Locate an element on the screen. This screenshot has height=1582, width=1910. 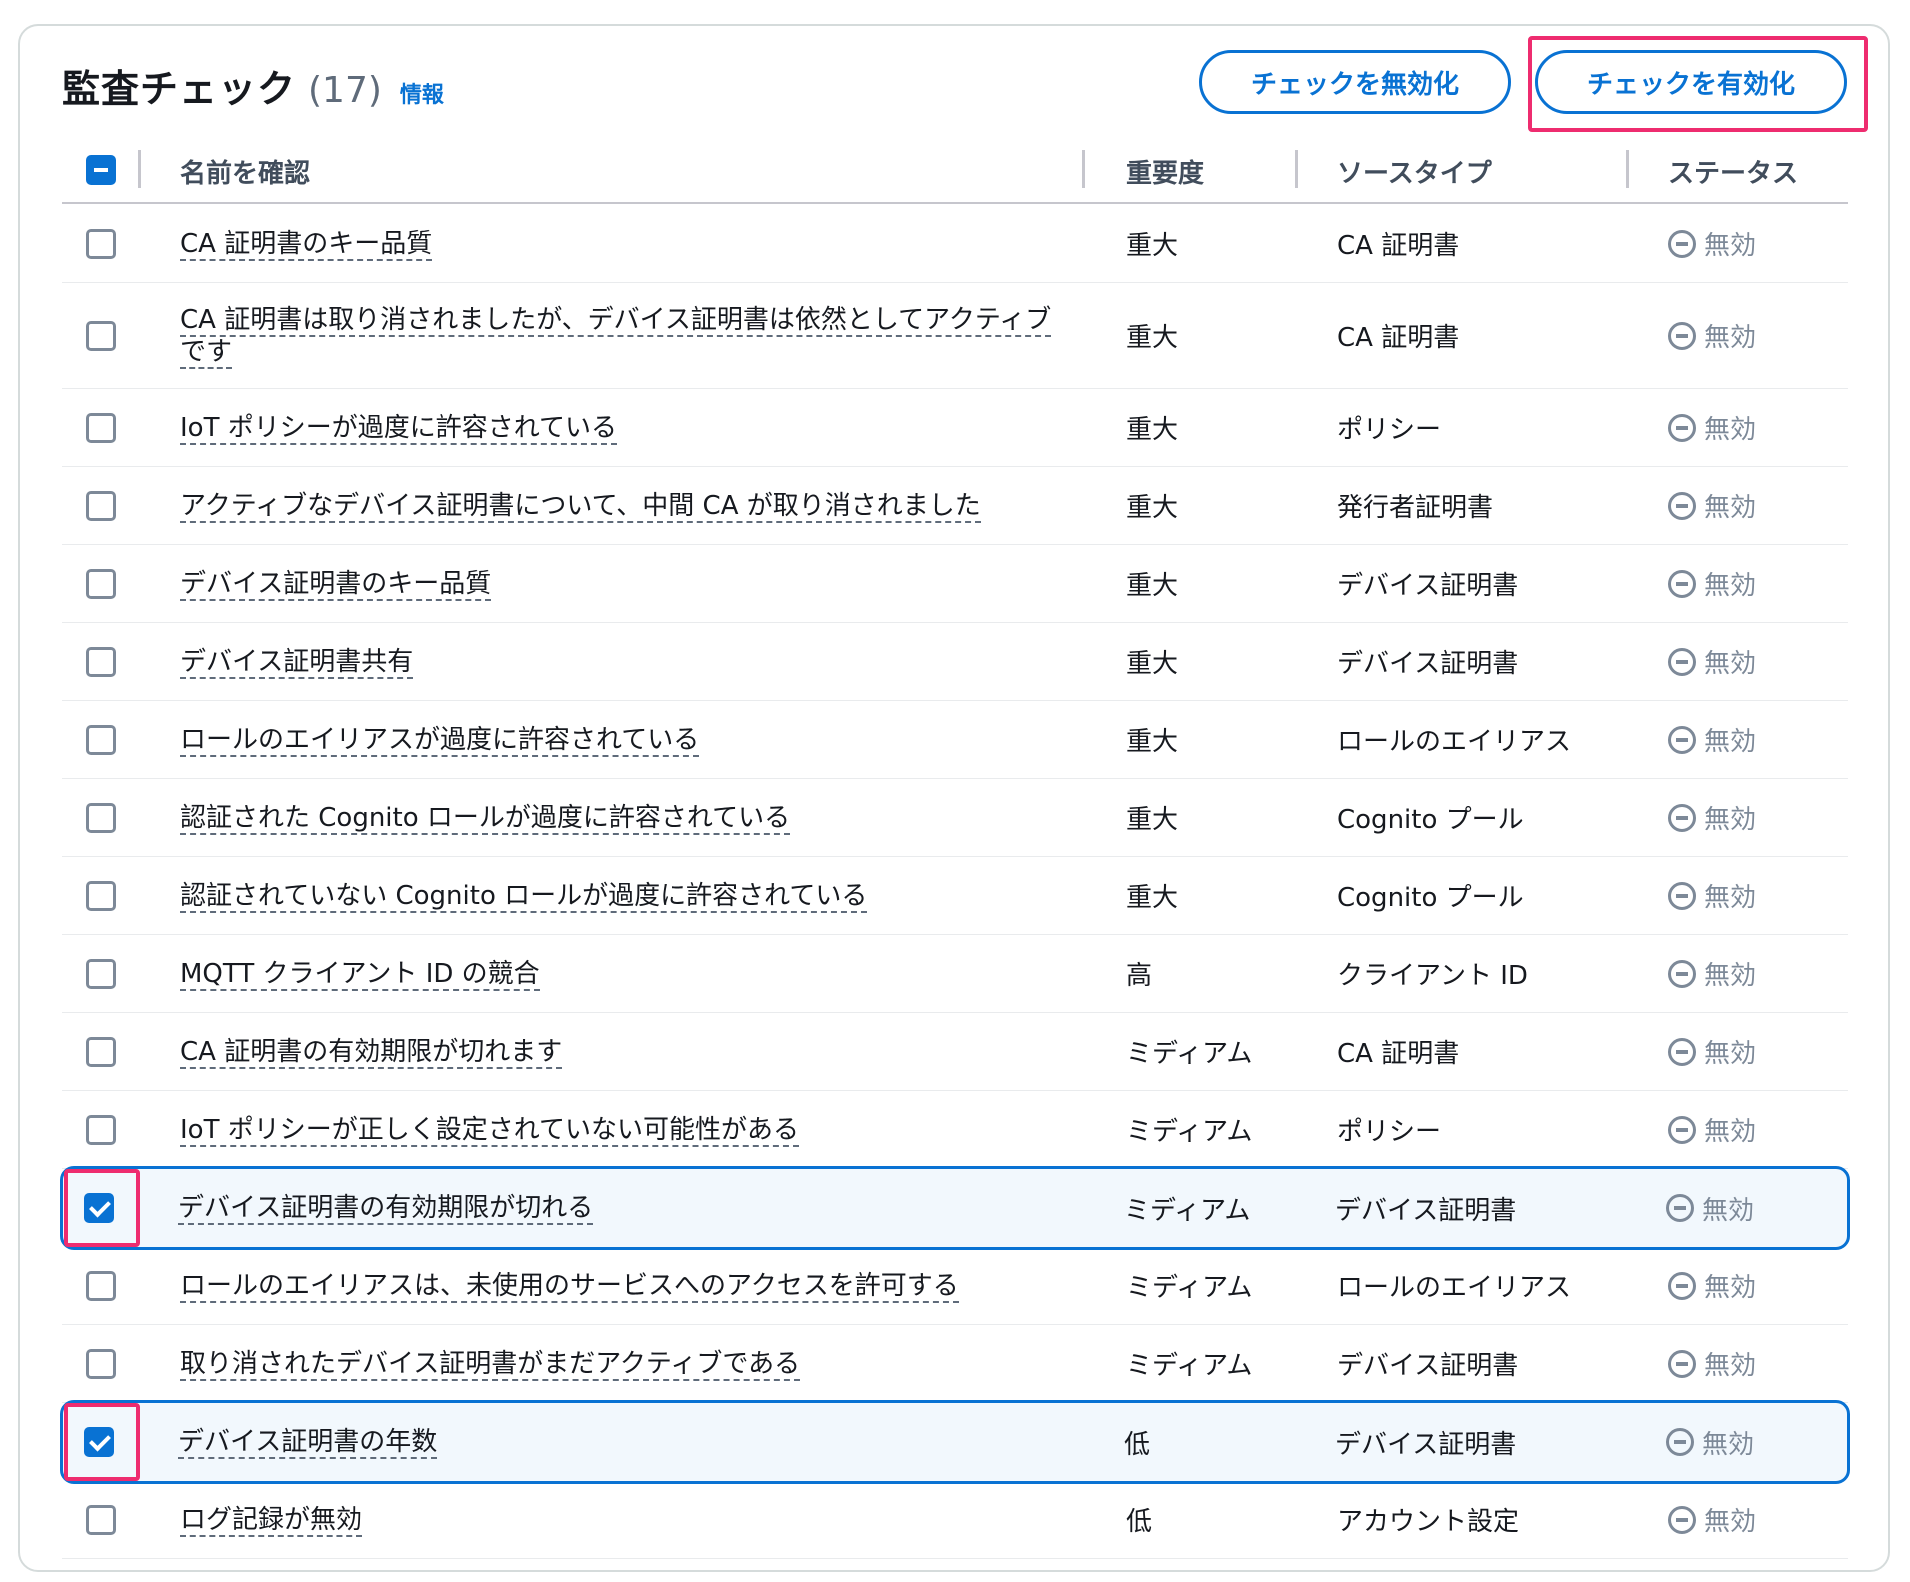
table-row: デバイス証明書のキー品質 重大 デバイス証明書 無効 is located at coordinates (955, 584).